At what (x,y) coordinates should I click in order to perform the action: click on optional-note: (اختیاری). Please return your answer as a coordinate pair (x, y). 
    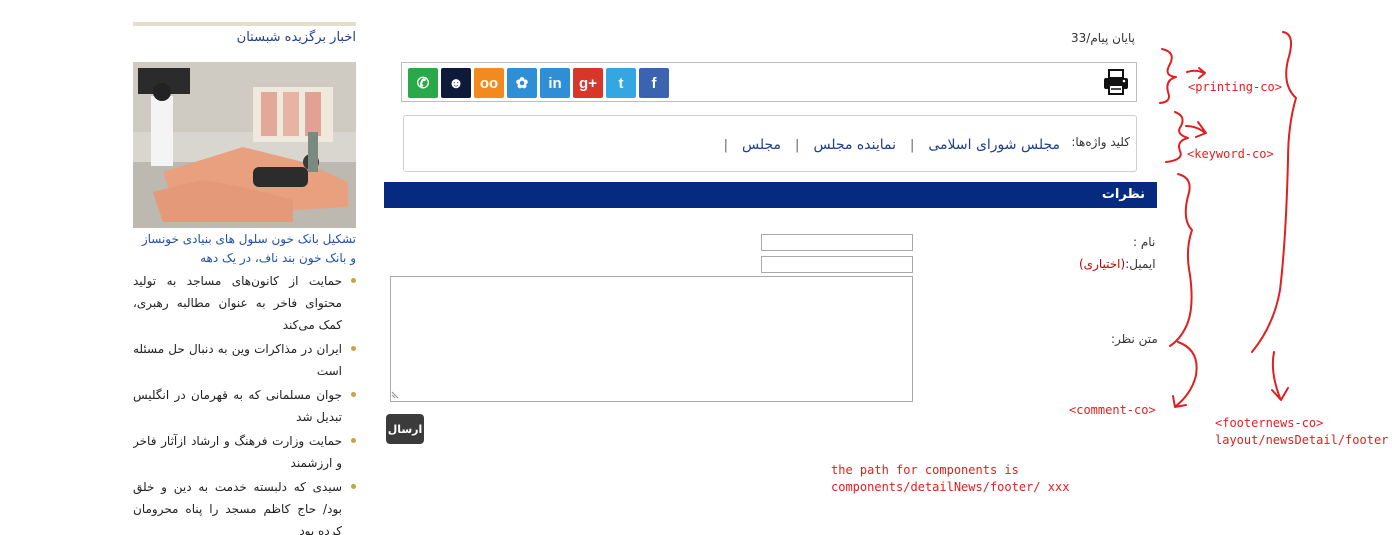
    Looking at the image, I should click on (1102, 264).